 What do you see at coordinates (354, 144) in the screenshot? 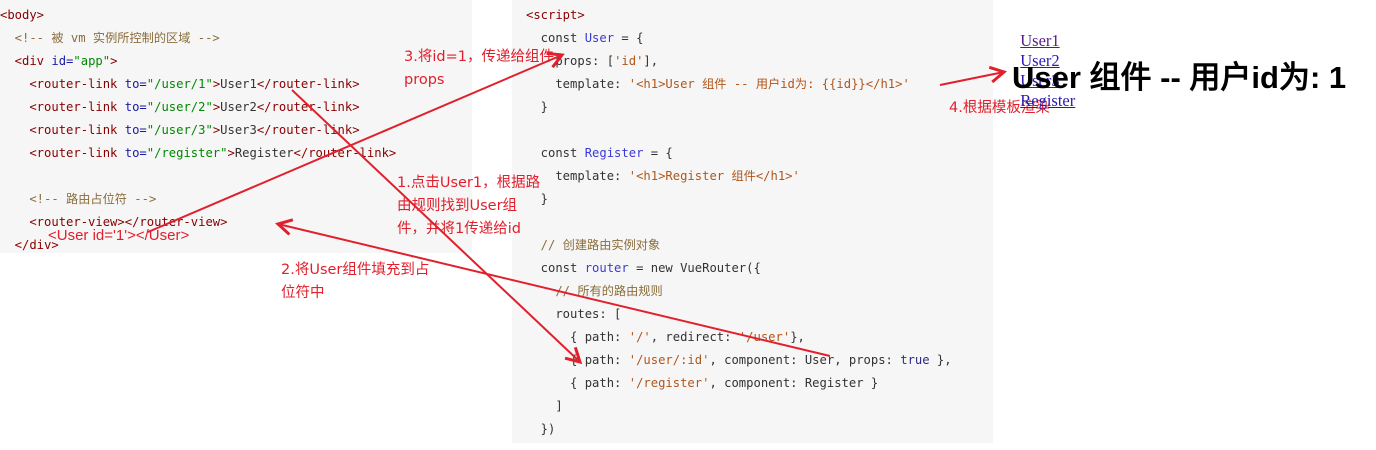
I see `arrow-step3` at bounding box center [354, 144].